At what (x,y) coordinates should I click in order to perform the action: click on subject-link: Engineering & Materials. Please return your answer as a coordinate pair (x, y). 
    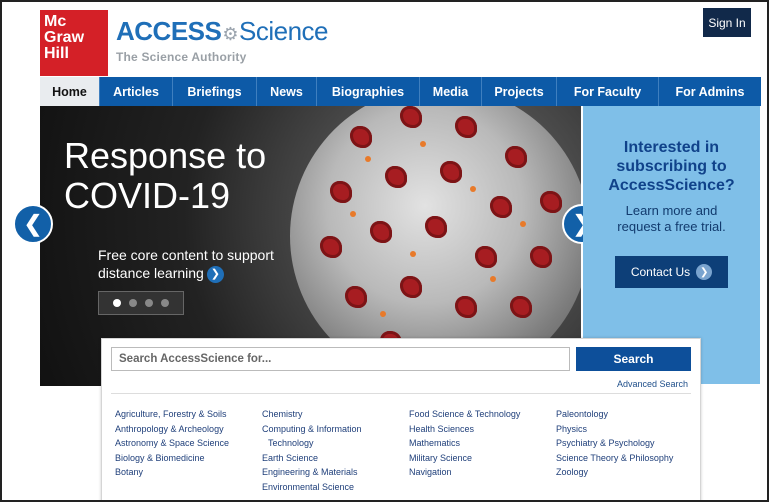
    Looking at the image, I should click on (335, 472).